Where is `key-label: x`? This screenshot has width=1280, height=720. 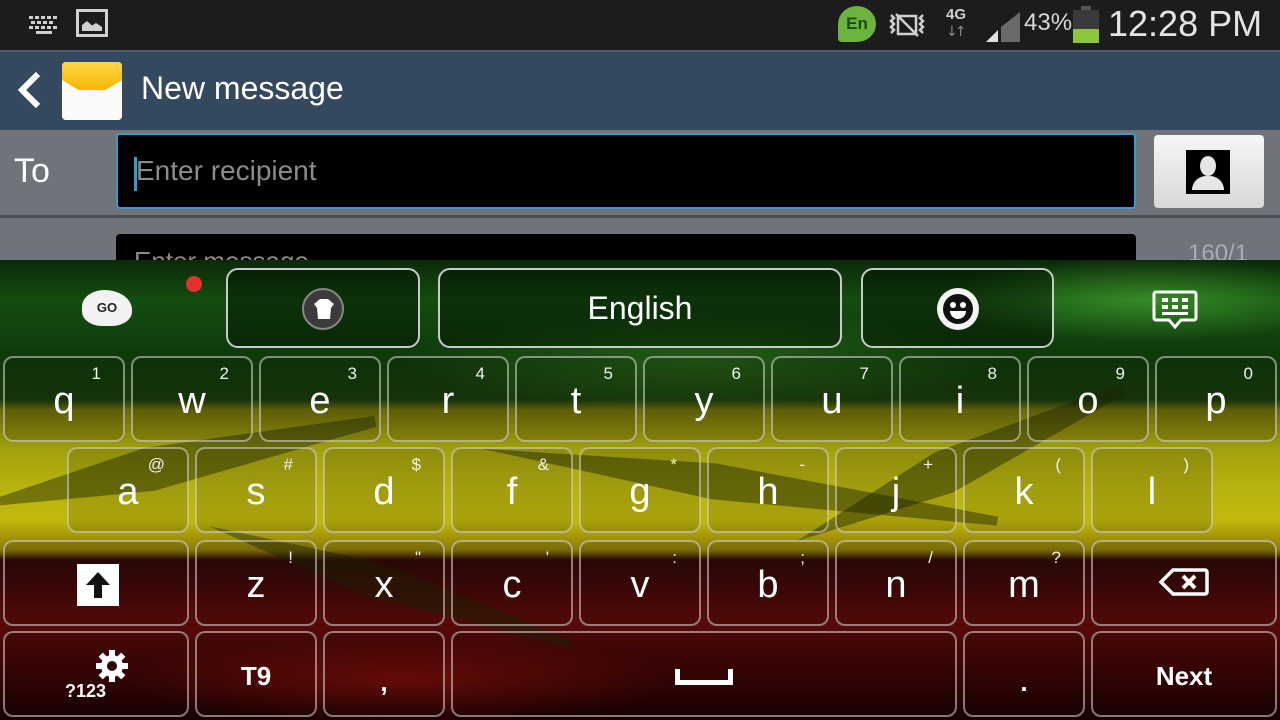 key-label: x is located at coordinates (384, 585).